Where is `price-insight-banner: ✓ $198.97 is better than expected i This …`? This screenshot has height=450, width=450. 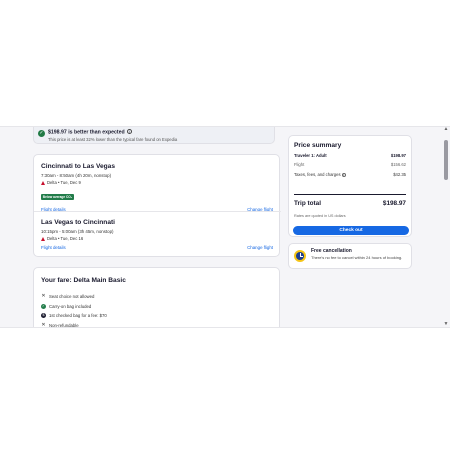
price-insight-banner: ✓ $198.97 is better than expected i This … is located at coordinates (154, 135).